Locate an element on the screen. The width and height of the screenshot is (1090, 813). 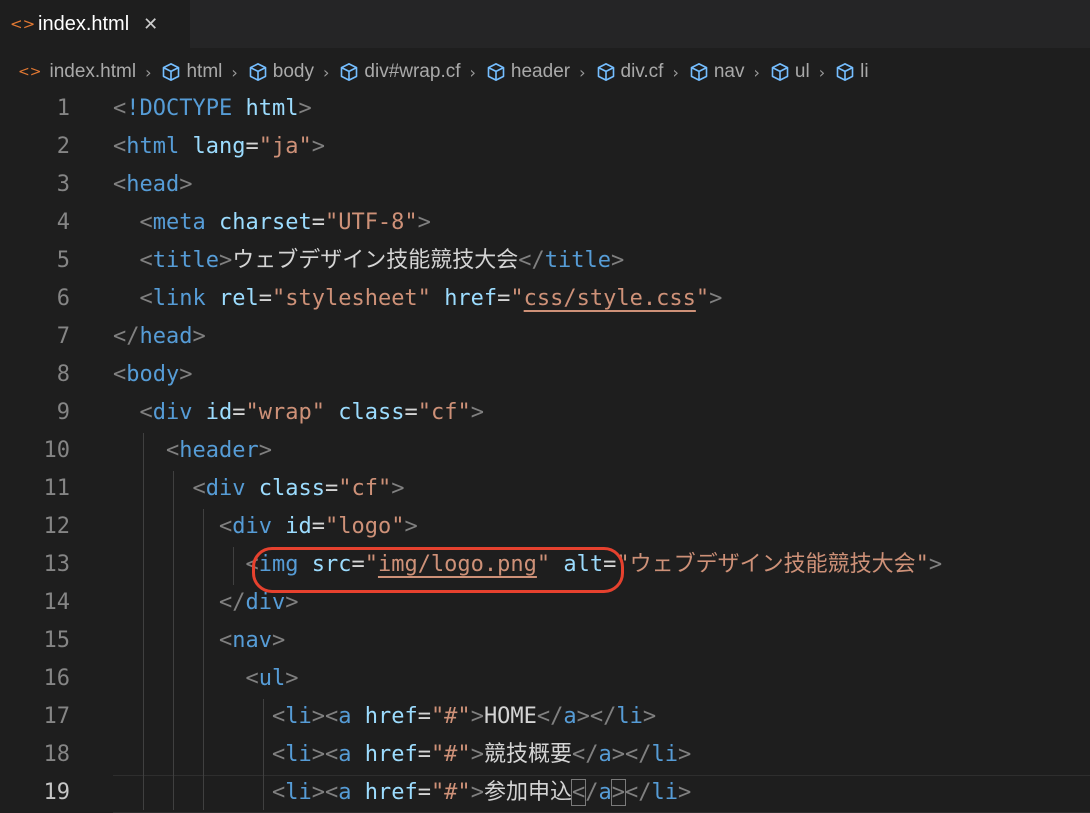
code-line: 1 <!DOCTYPE html> is located at coordinates (545, 109).